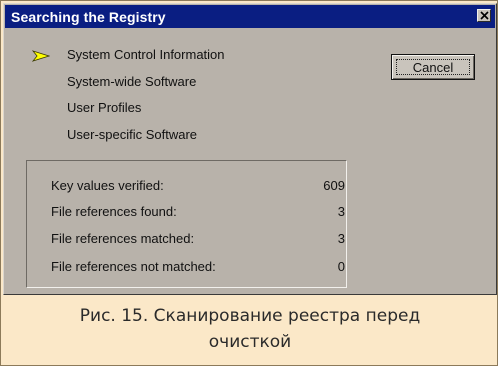 The height and width of the screenshot is (366, 498). What do you see at coordinates (114, 211) in the screenshot?
I see `stat-label: File references found:` at bounding box center [114, 211].